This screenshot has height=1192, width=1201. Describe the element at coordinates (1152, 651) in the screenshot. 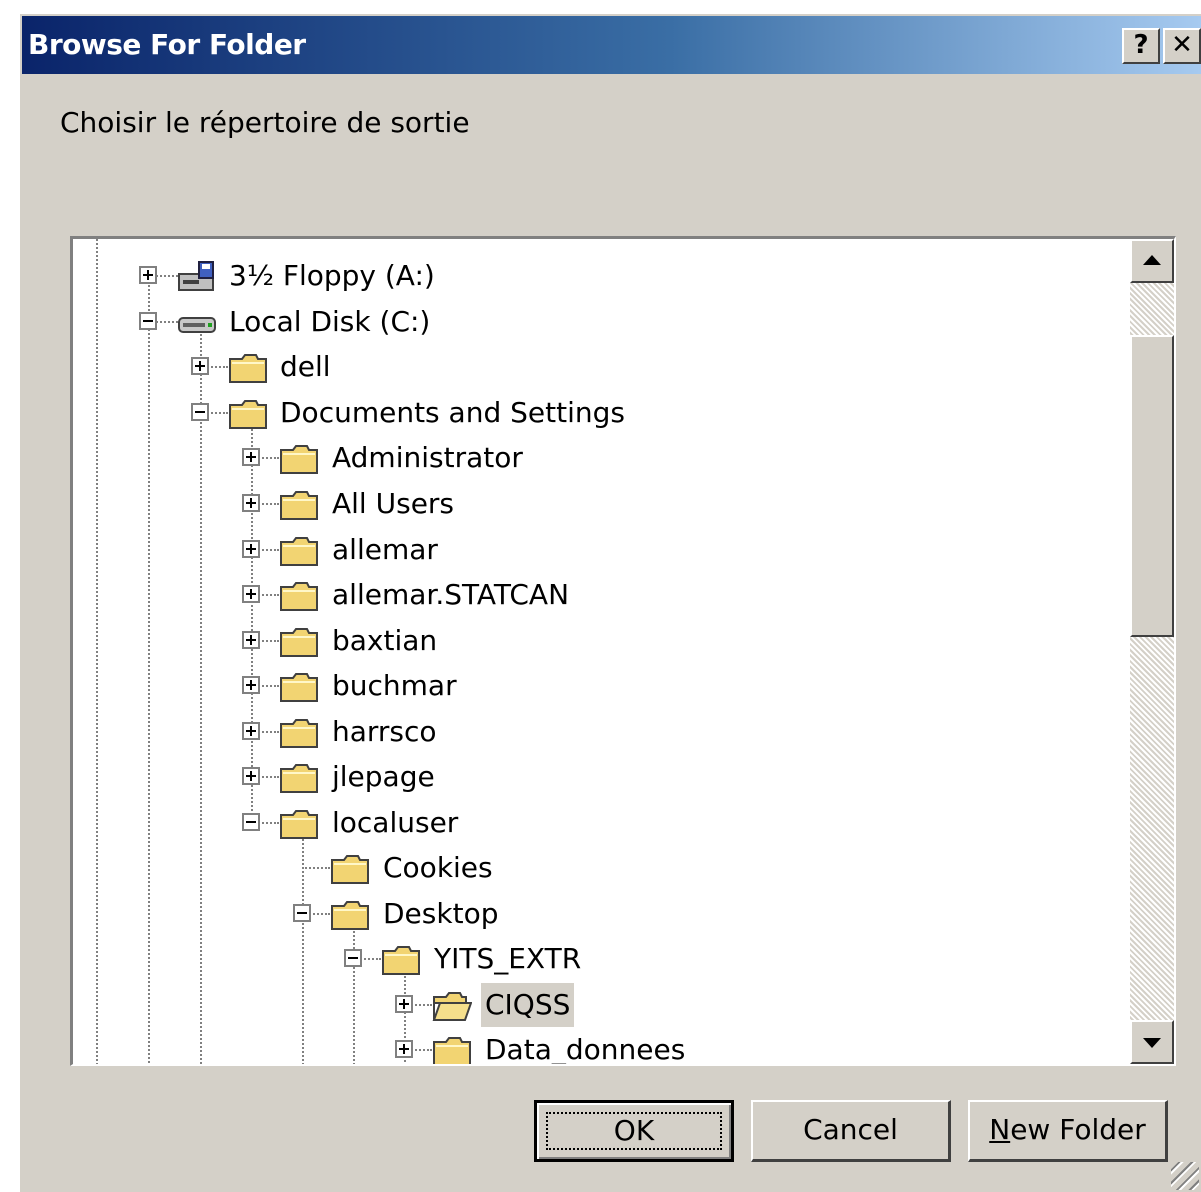

I see `vertical-scrollbar` at that location.